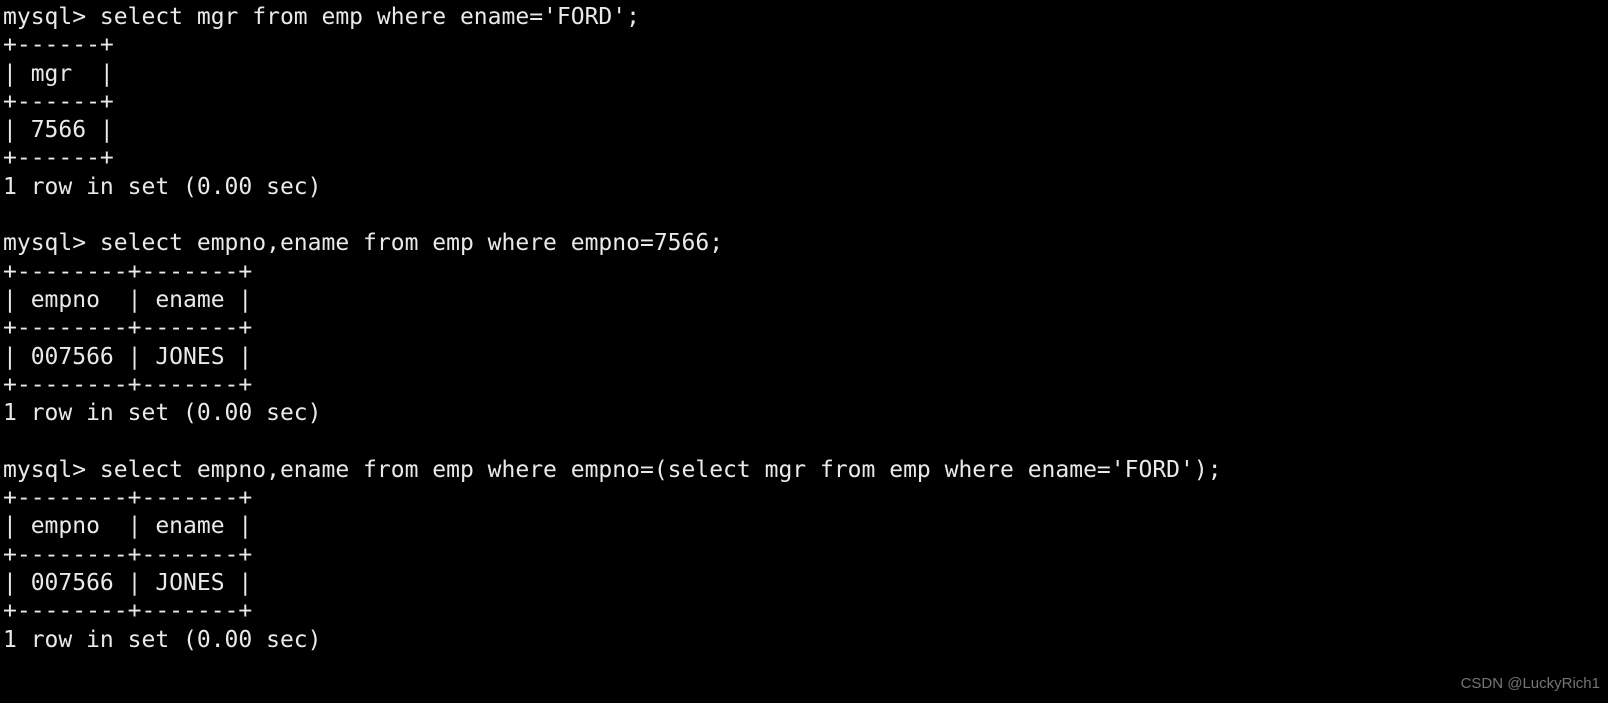 Image resolution: width=1608 pixels, height=703 pixels. I want to click on terminal-line: | mgr |, so click(58, 73).